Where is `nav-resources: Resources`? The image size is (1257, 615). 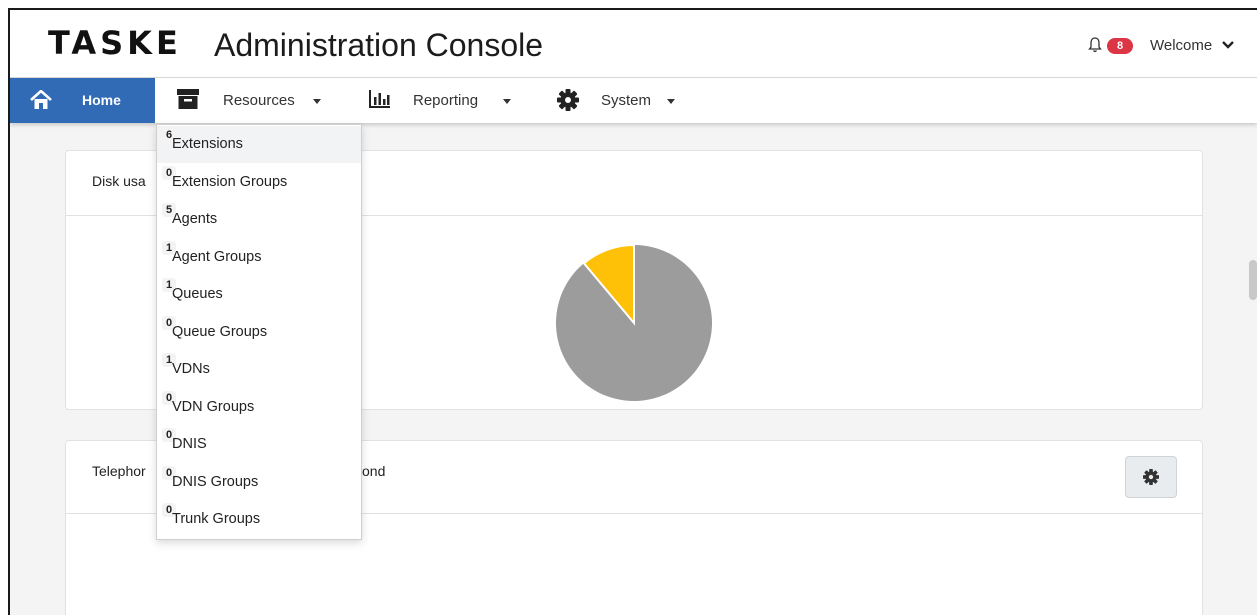
nav-resources: Resources is located at coordinates (252, 100).